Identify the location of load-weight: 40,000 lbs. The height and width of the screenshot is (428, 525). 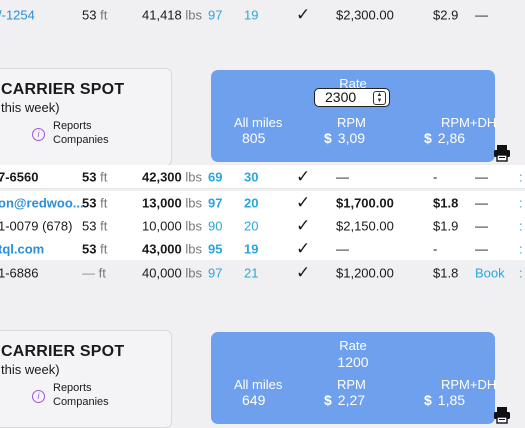
(172, 273).